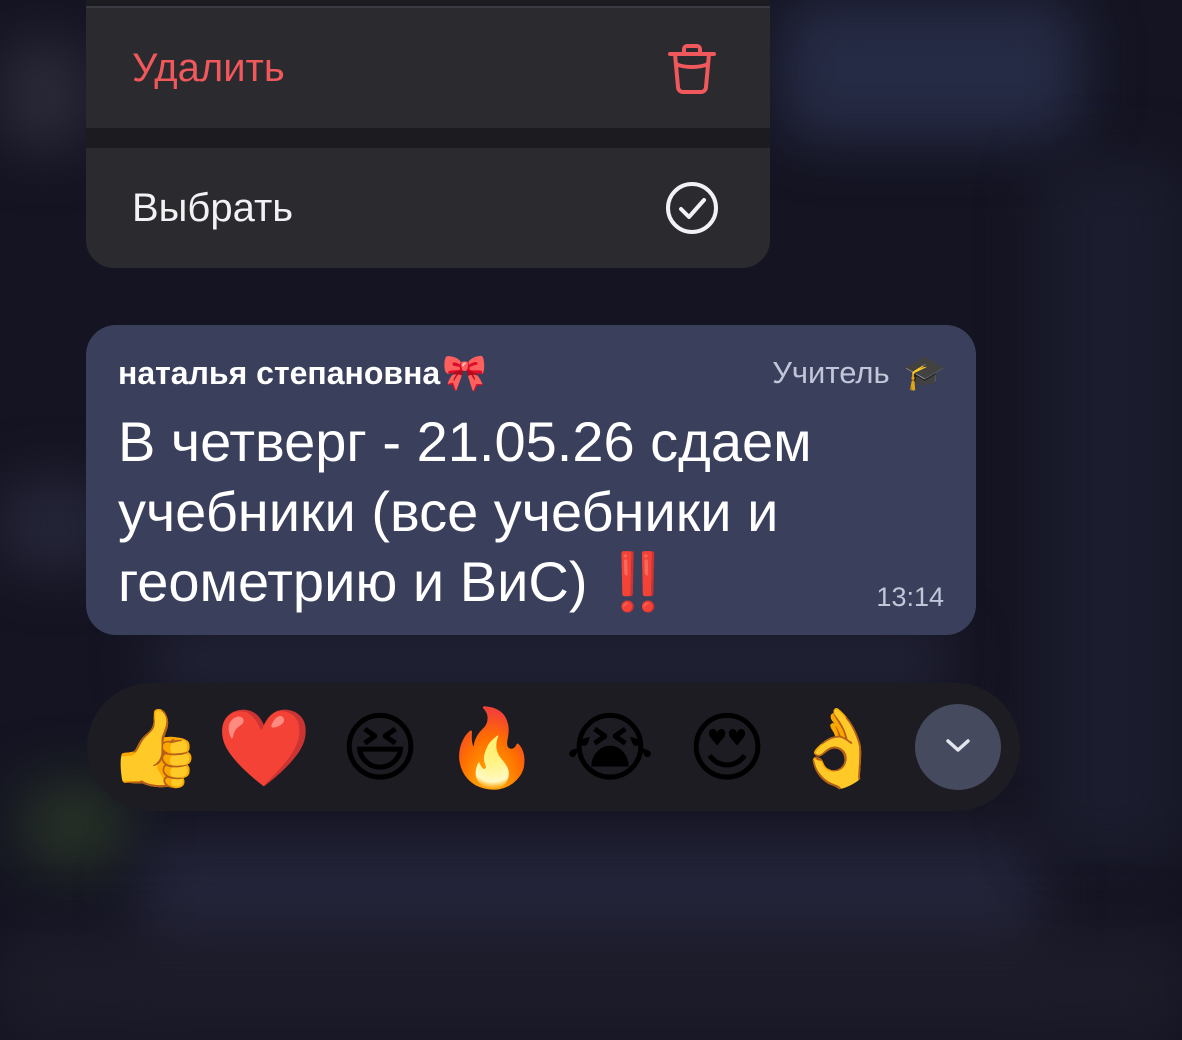 The image size is (1182, 1040). I want to click on reaction-crying: 😭, so click(610, 749).